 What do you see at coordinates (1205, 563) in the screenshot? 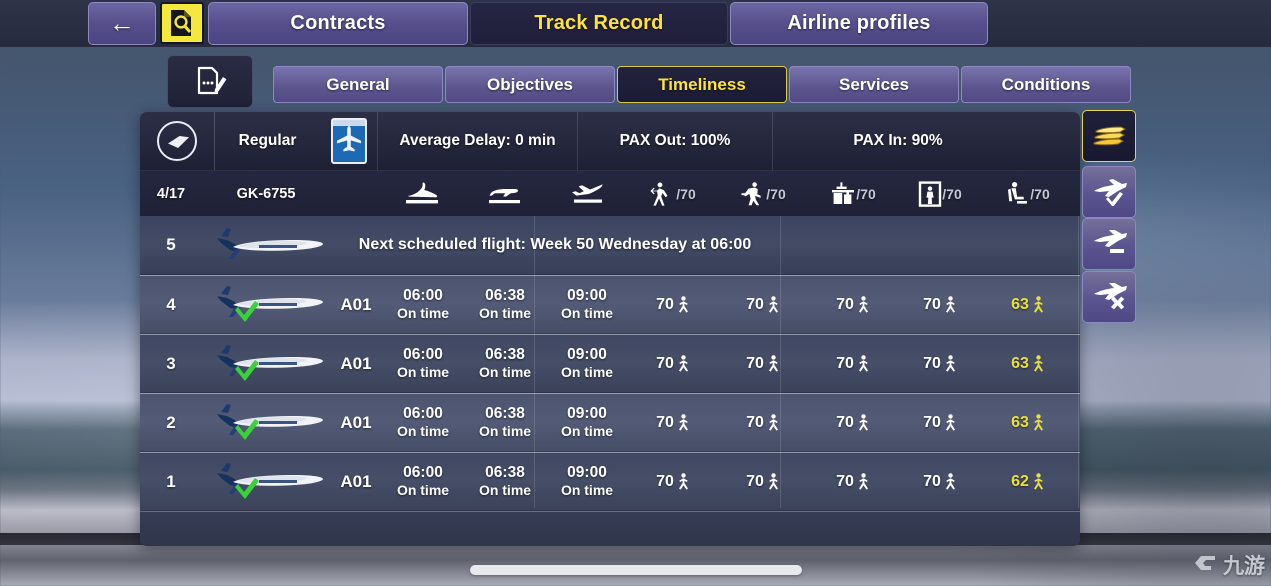
I see `g-logo-icon` at bounding box center [1205, 563].